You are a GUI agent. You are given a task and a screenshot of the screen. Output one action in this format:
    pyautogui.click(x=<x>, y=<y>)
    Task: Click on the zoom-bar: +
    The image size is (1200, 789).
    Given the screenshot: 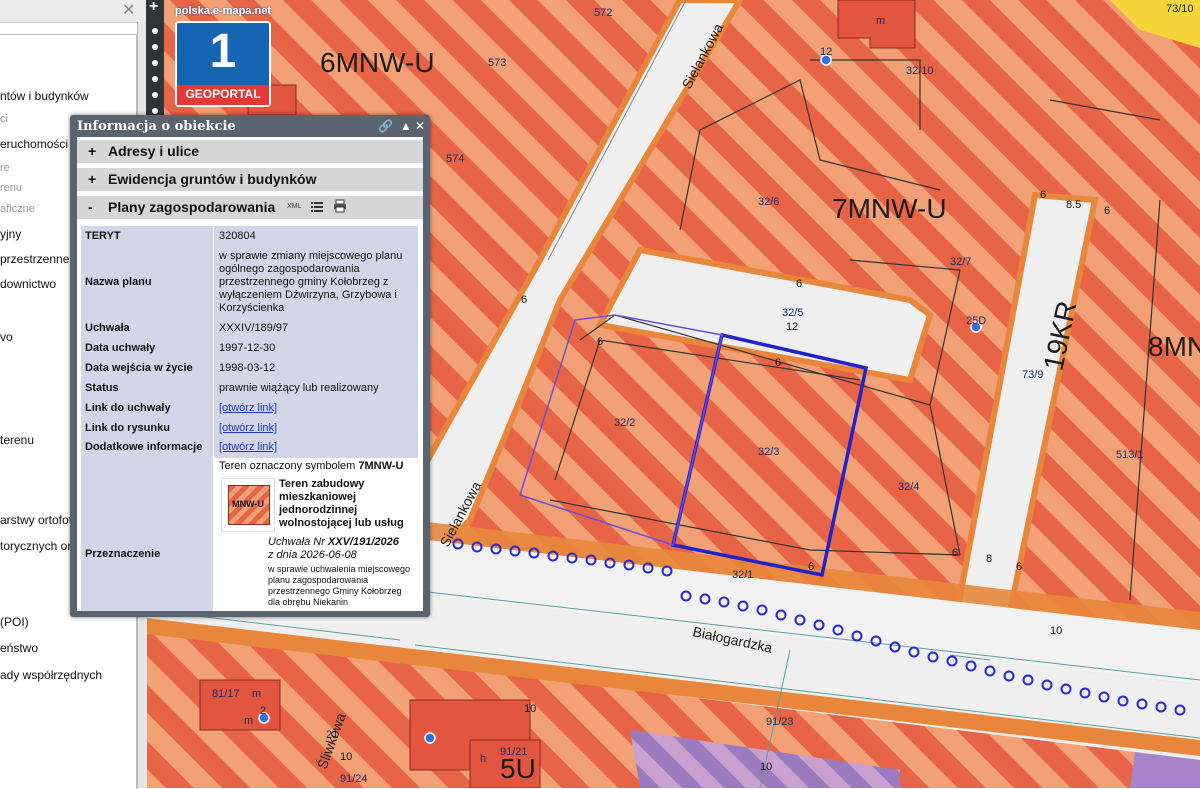 What is the action you would take?
    pyautogui.click(x=155, y=62)
    